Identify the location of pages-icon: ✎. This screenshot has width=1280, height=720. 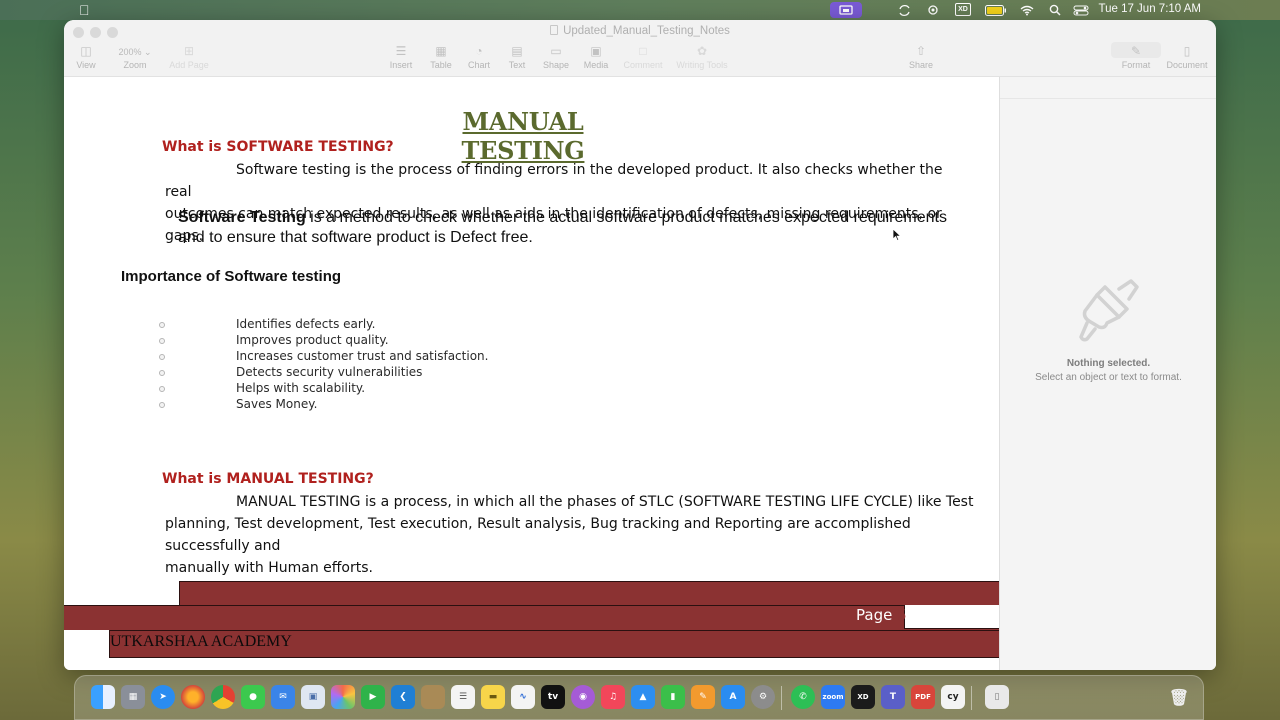
(703, 697).